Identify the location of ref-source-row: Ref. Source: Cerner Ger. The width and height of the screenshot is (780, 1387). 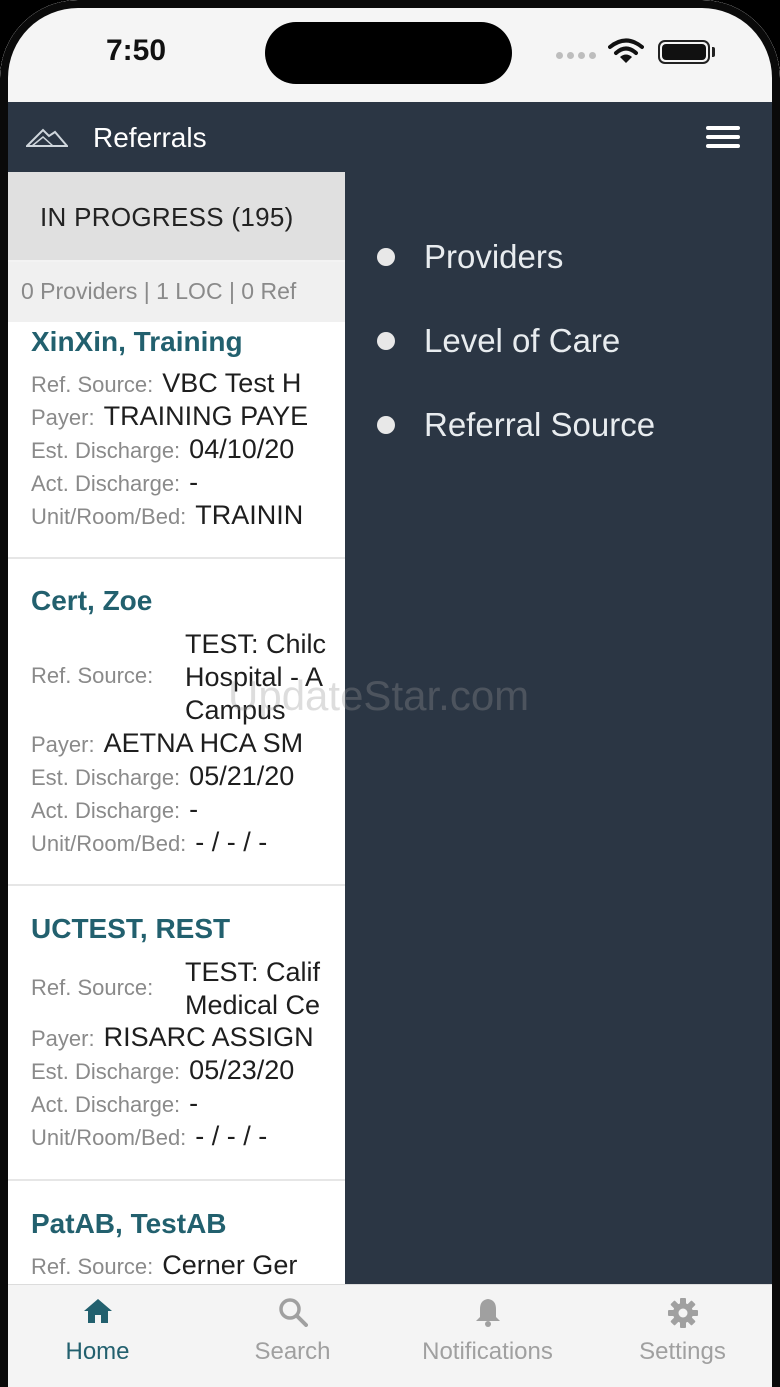
(164, 1265).